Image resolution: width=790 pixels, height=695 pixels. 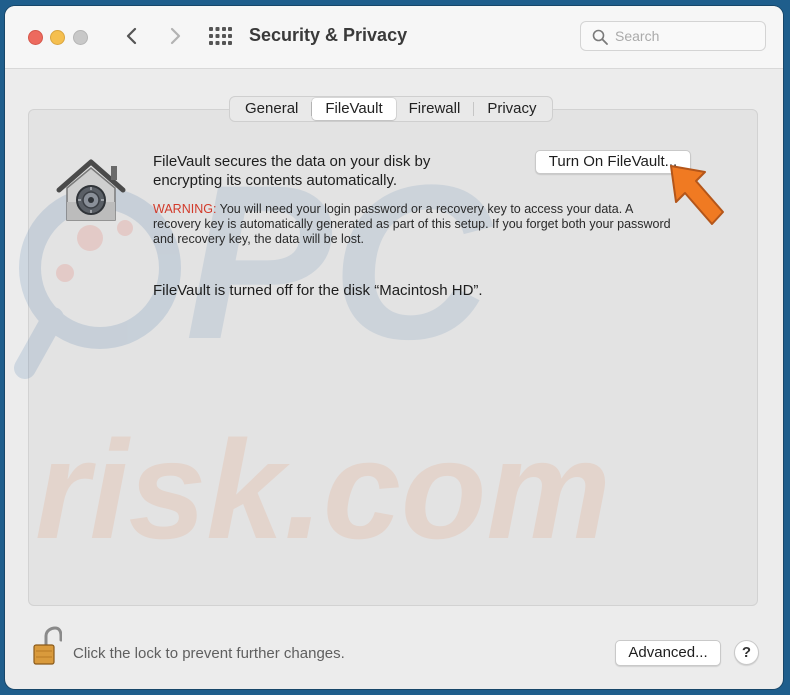 What do you see at coordinates (35, 37) in the screenshot?
I see `close-icon` at bounding box center [35, 37].